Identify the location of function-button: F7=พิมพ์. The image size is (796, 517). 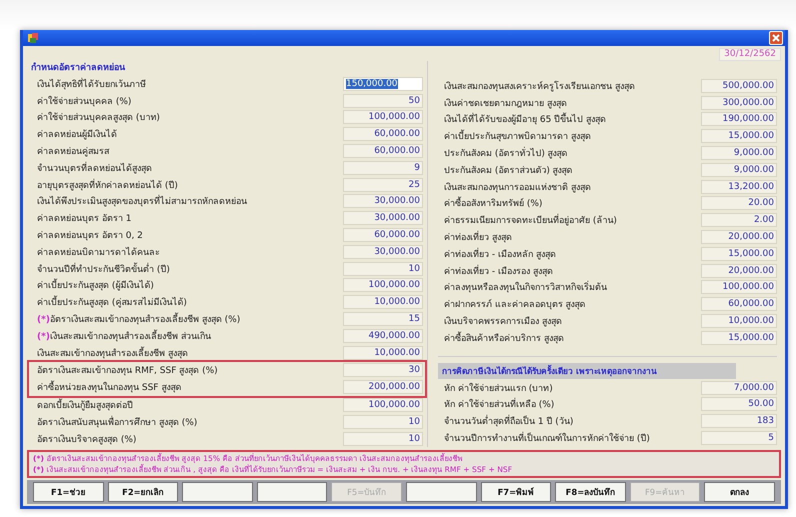
(516, 492).